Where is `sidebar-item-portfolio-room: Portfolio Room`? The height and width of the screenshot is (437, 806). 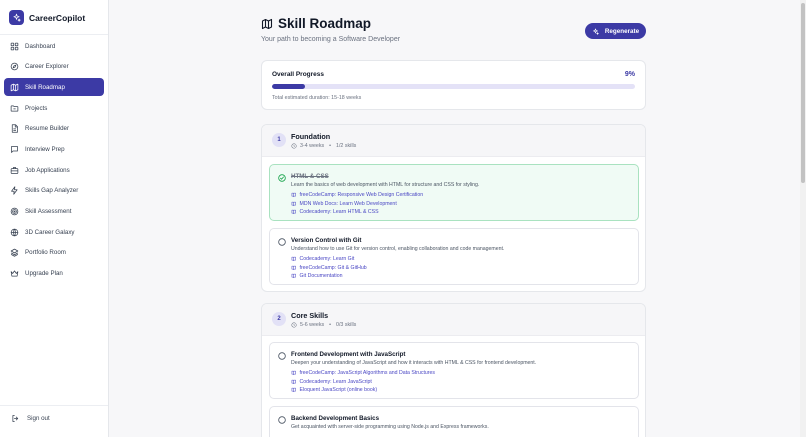
sidebar-item-portfolio-room: Portfolio Room is located at coordinates (54, 253).